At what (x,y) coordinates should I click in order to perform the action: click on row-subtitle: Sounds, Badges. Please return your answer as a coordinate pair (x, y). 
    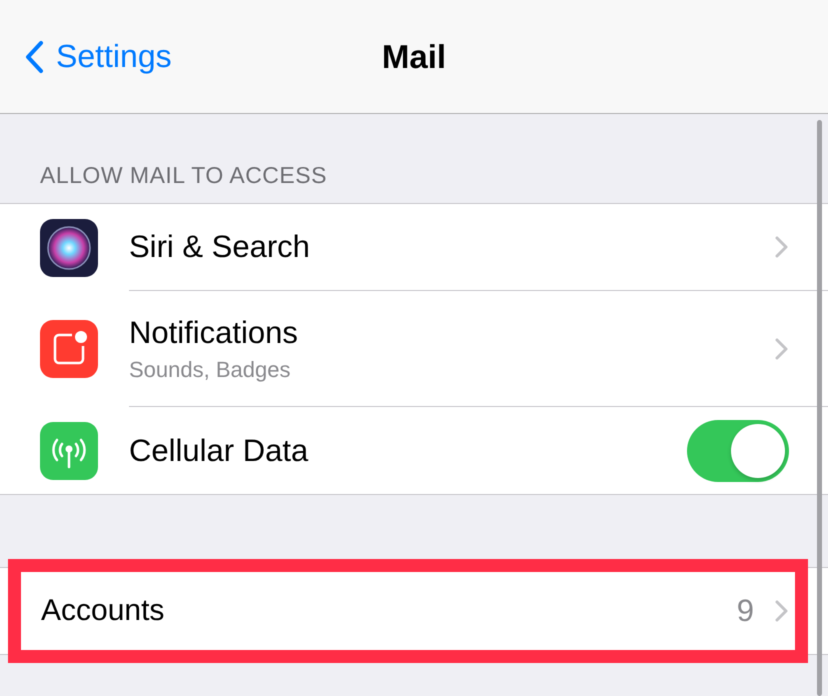
    Looking at the image, I should click on (210, 369).